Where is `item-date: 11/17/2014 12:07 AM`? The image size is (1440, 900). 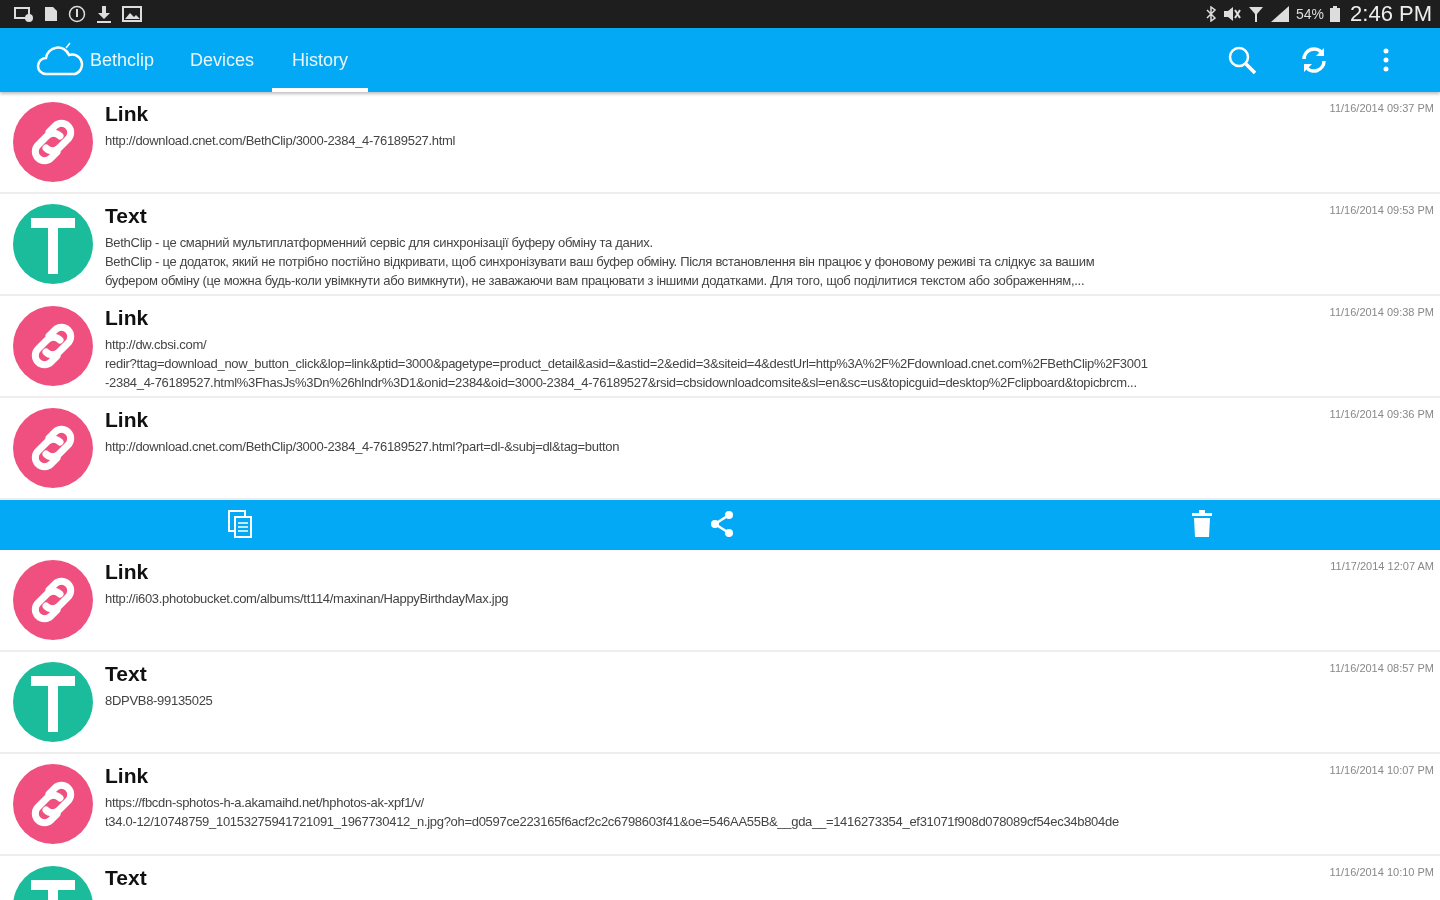 item-date: 11/17/2014 12:07 AM is located at coordinates (1382, 566).